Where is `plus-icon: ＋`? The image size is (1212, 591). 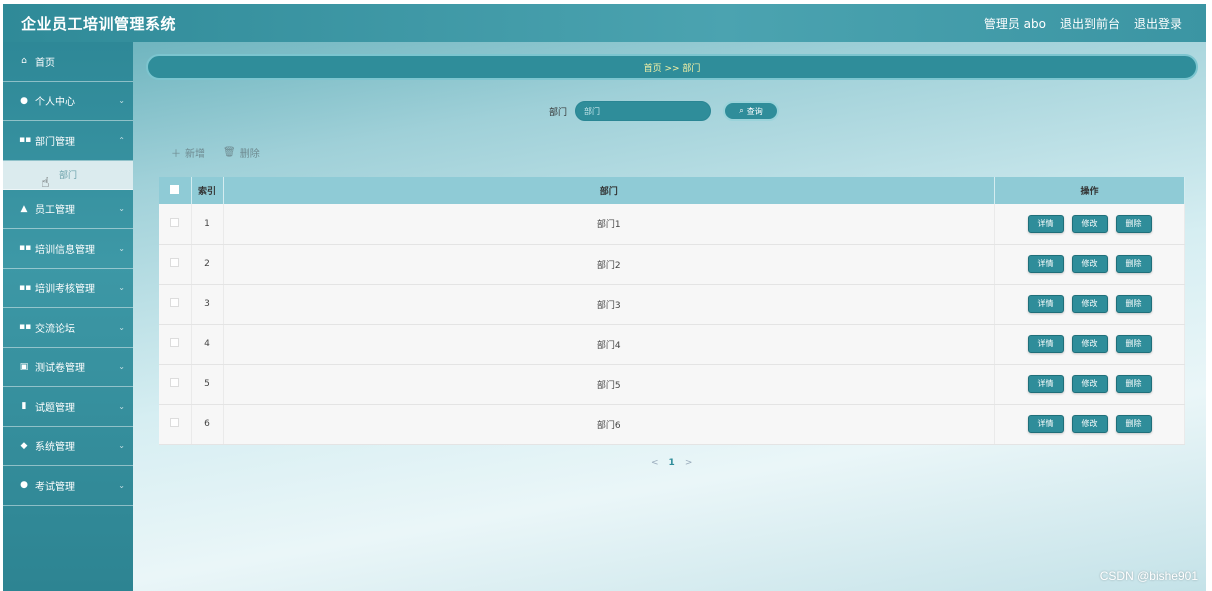
plus-icon: ＋ is located at coordinates (176, 154).